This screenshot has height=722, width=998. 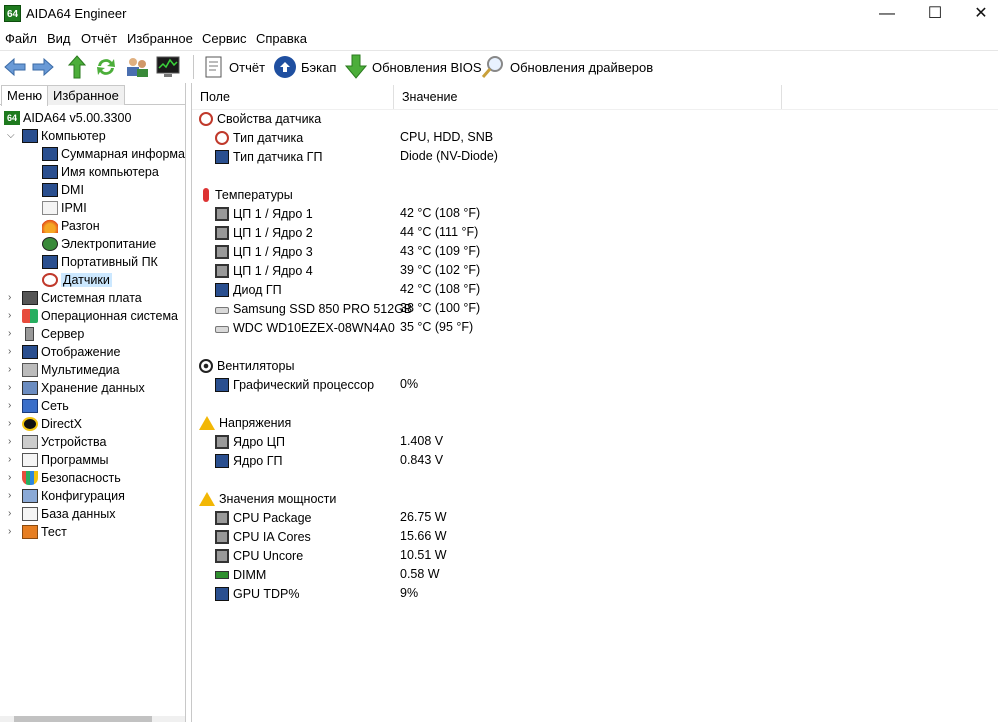 What do you see at coordinates (71, 226) in the screenshot?
I see `tree-item-overclock: Разгон` at bounding box center [71, 226].